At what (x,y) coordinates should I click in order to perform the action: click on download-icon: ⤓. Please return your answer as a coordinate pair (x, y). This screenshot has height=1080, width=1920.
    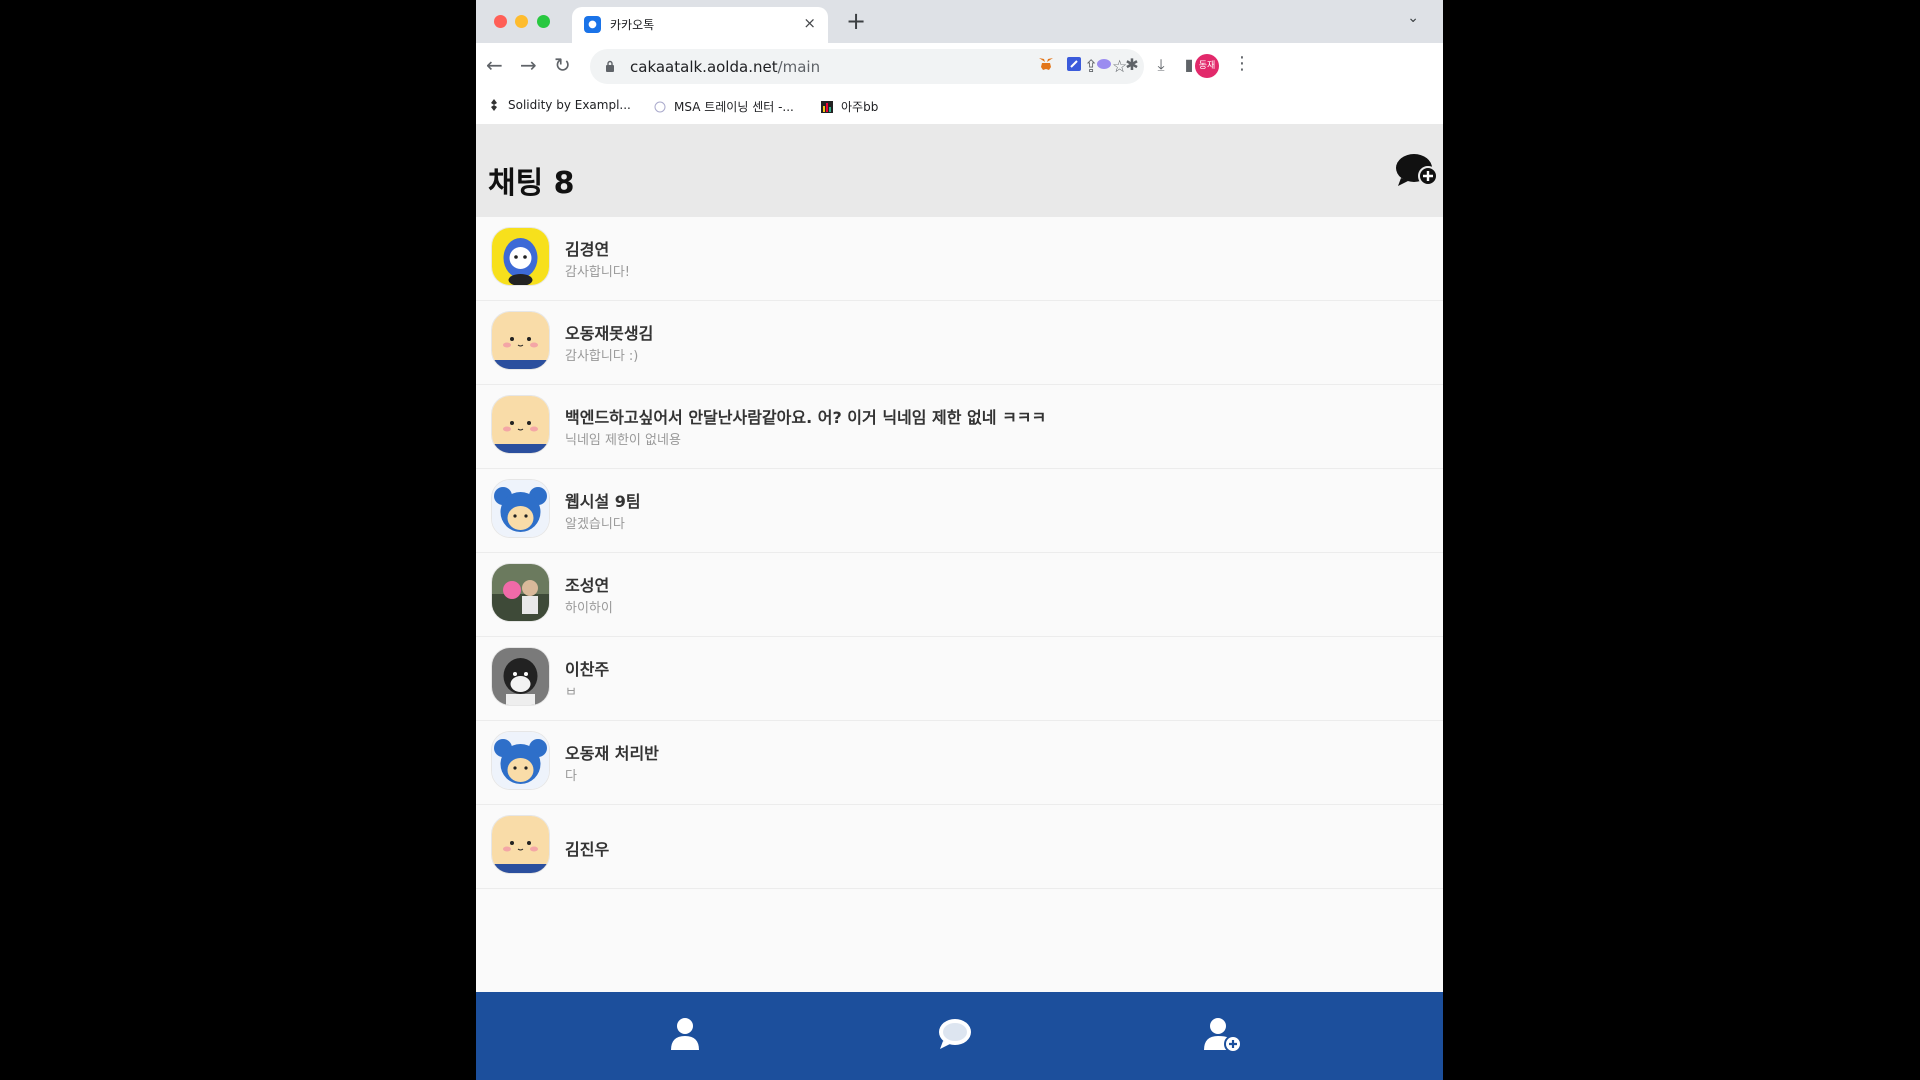
    Looking at the image, I should click on (1161, 65).